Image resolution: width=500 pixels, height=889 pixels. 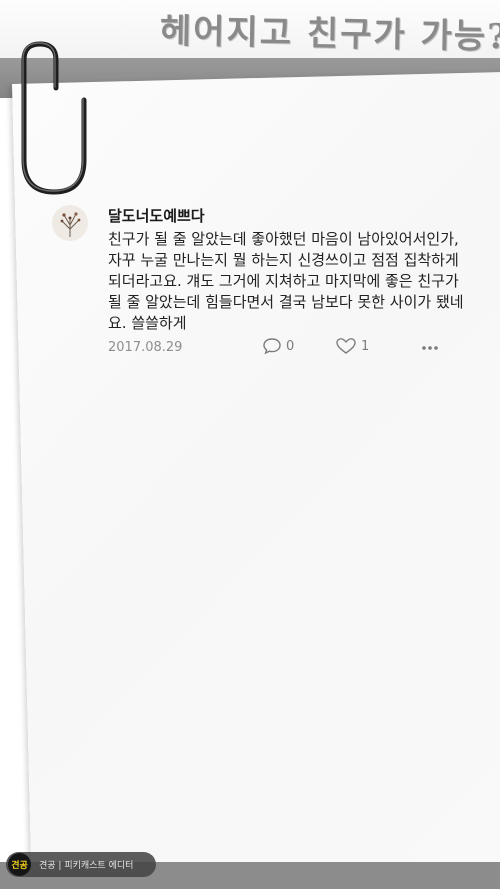 What do you see at coordinates (290, 346) in the screenshot?
I see `comment-count: 0` at bounding box center [290, 346].